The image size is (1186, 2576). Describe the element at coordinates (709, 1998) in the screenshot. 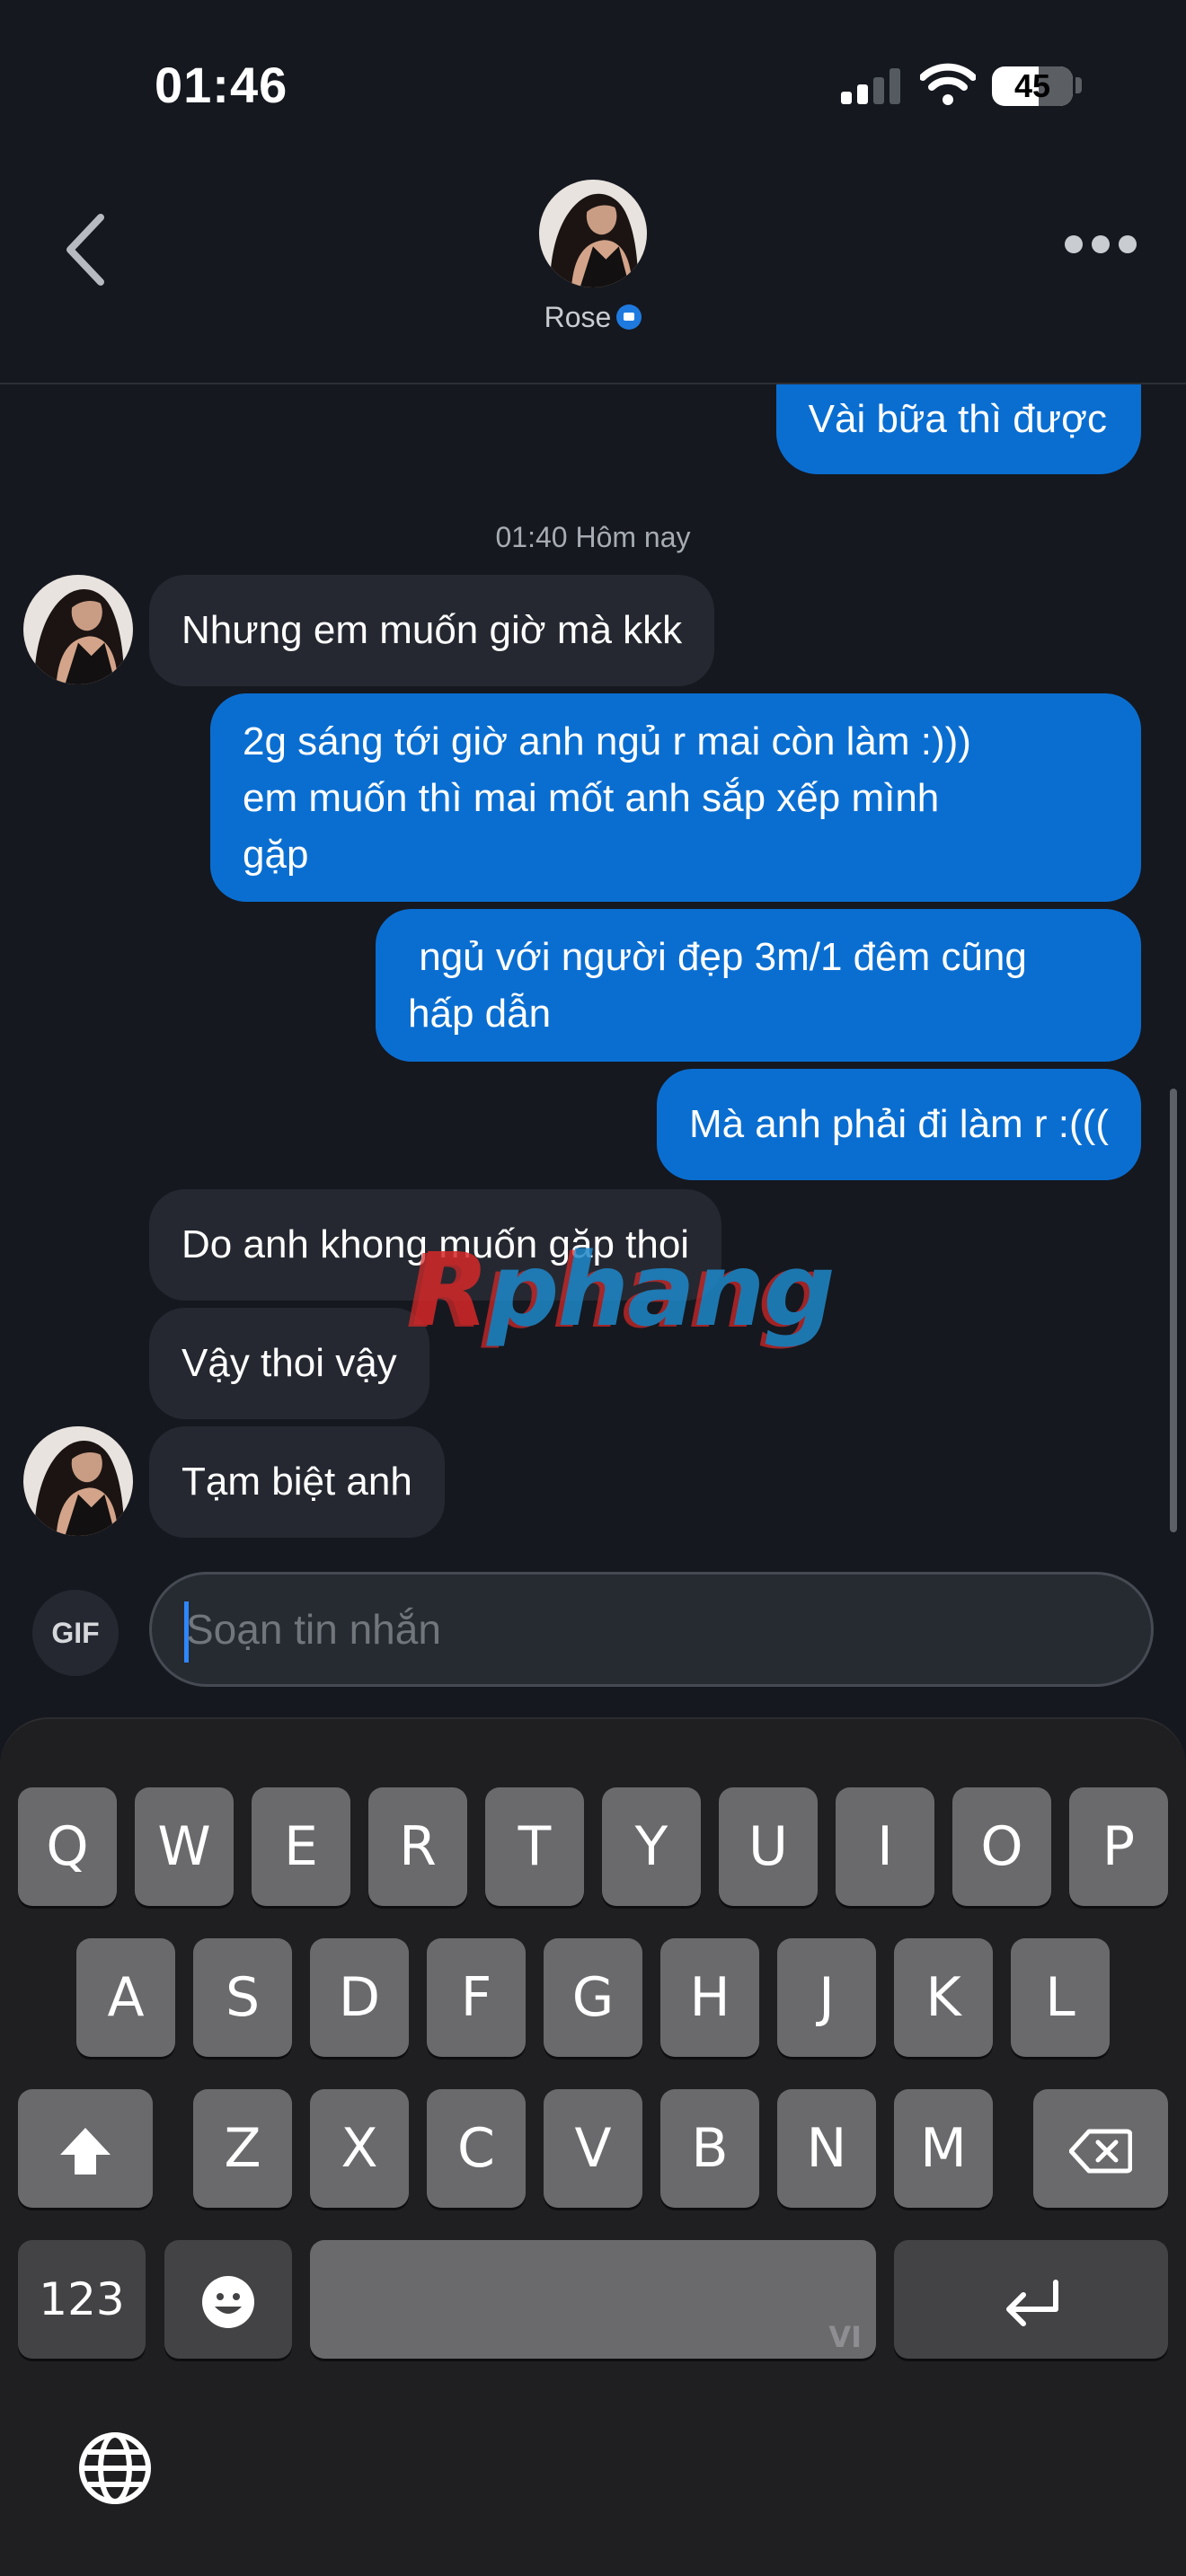

I see `key-h: H` at that location.